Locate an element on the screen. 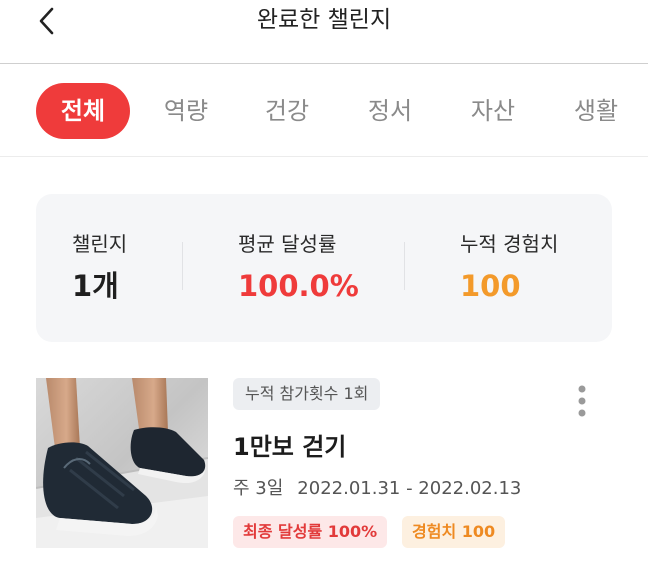  stat-total-exp-value: 100 is located at coordinates (490, 286).